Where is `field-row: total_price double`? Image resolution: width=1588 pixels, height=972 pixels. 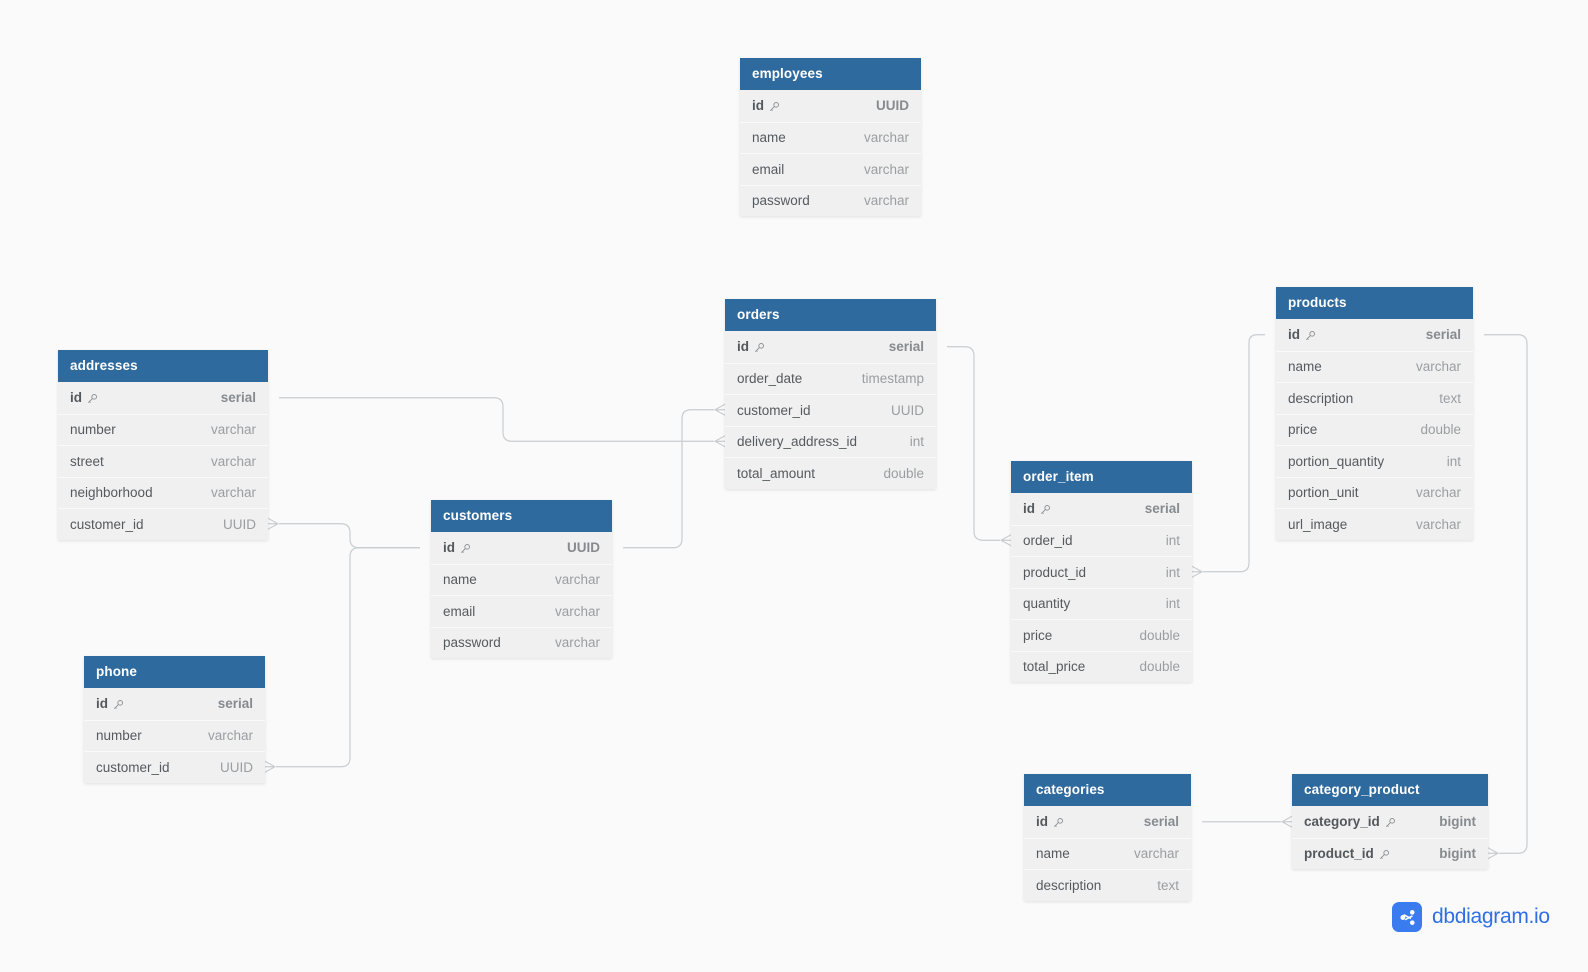
field-row: total_price double is located at coordinates (1101, 666).